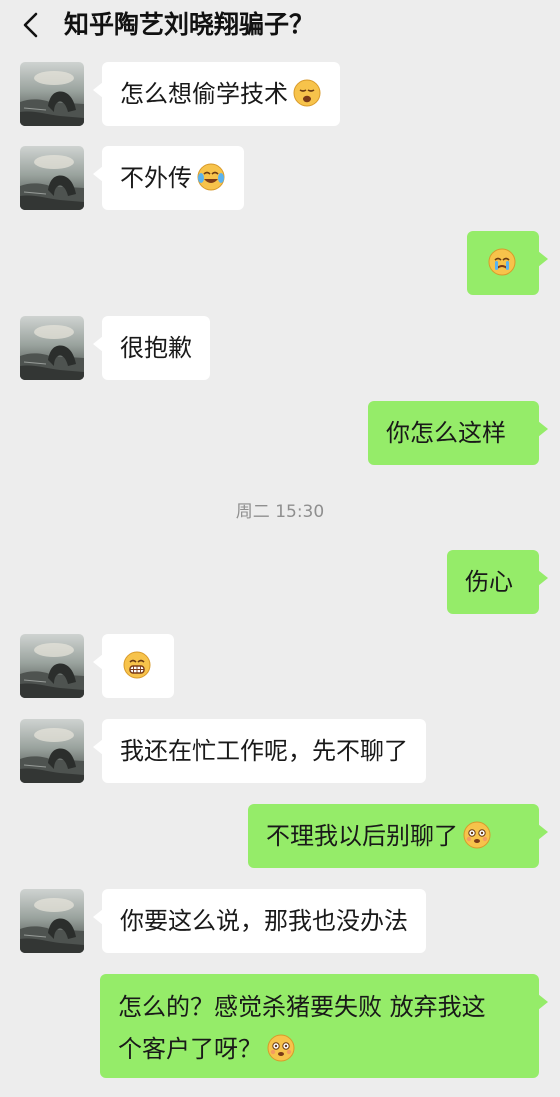 The width and height of the screenshot is (560, 1097). What do you see at coordinates (324, 1026) in the screenshot?
I see `outgoing-message-bubble: 怎么的？感觉杀猪要失败 放弃我这 个客户了呀？` at bounding box center [324, 1026].